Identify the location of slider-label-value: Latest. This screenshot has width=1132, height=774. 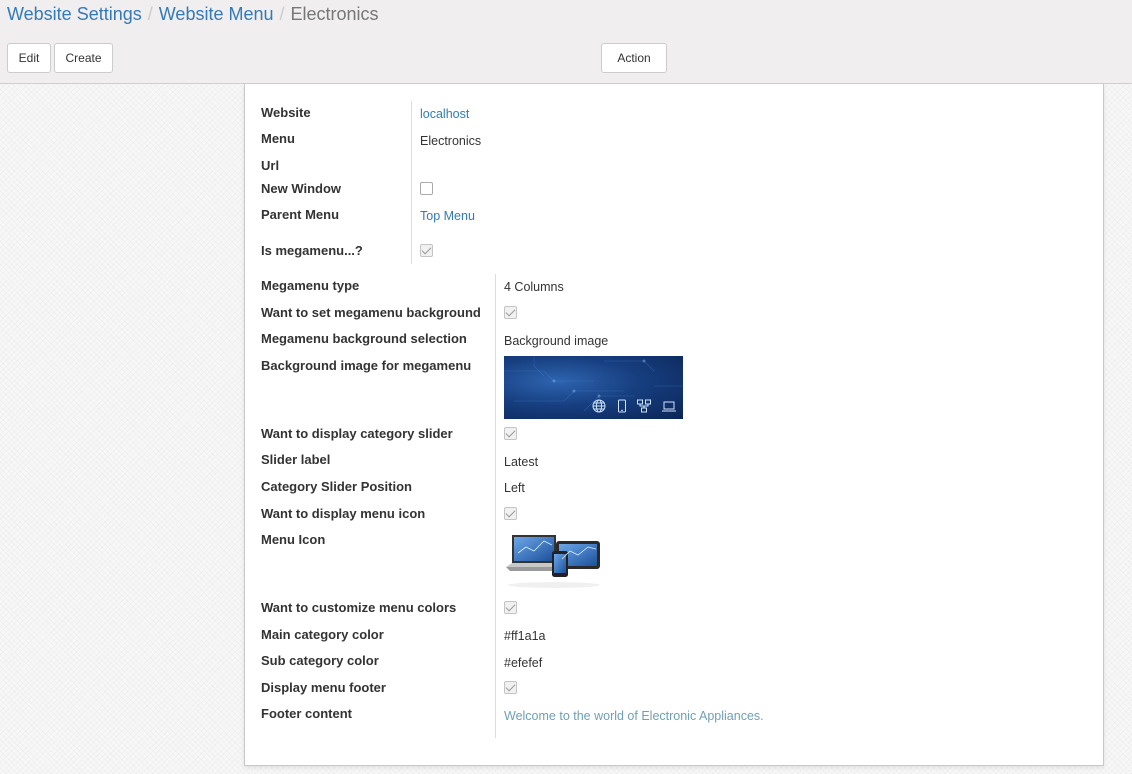
(521, 462).